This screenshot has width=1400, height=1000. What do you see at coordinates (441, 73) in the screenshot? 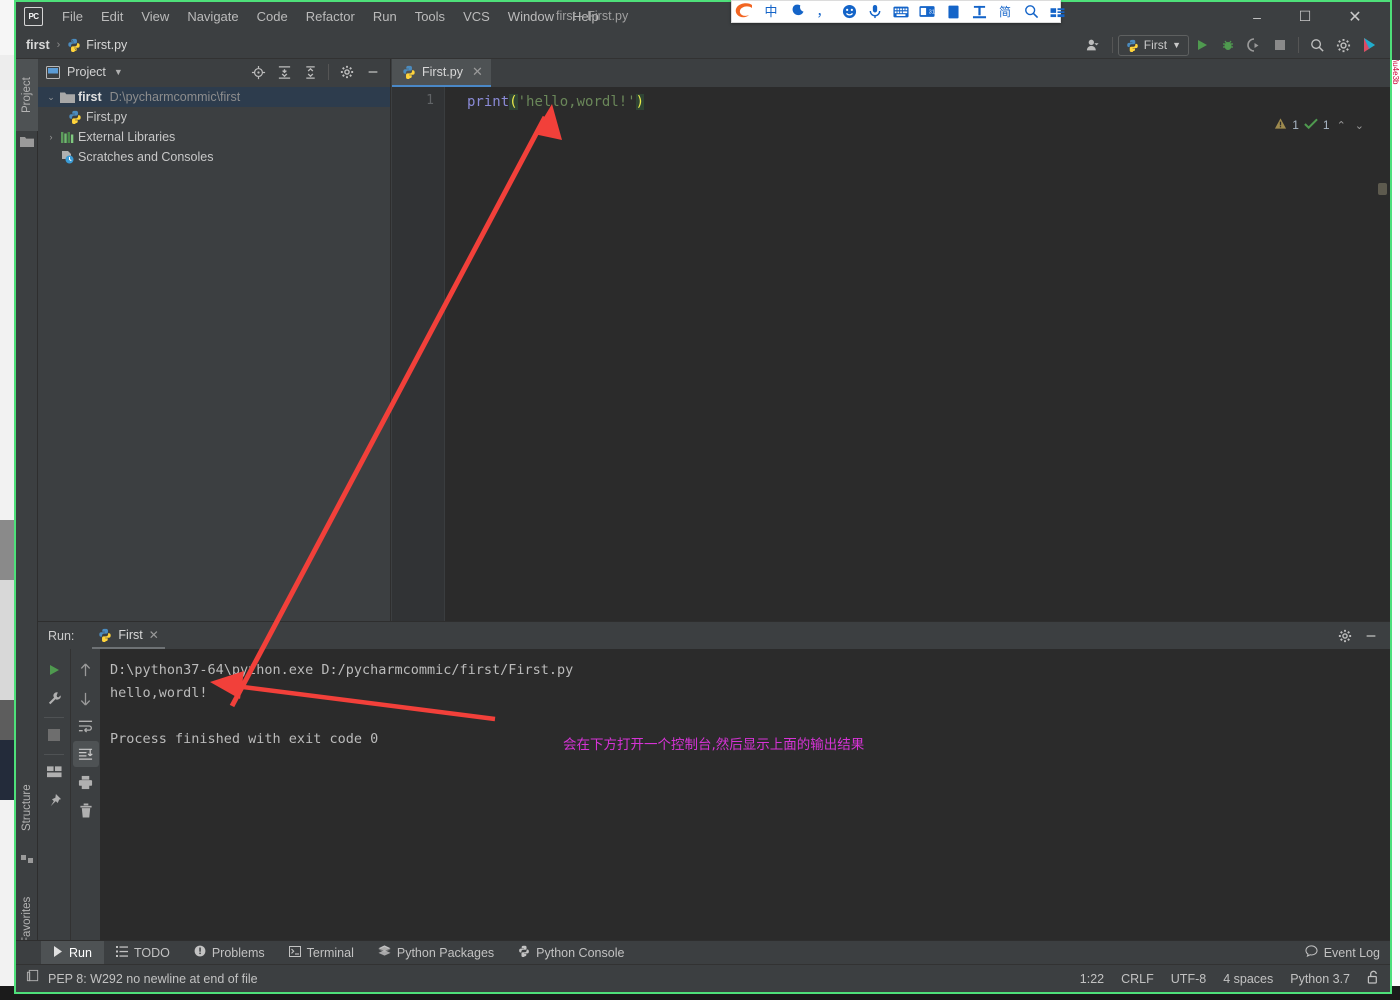
I see `tab-first-py: First.py ✕` at bounding box center [441, 73].